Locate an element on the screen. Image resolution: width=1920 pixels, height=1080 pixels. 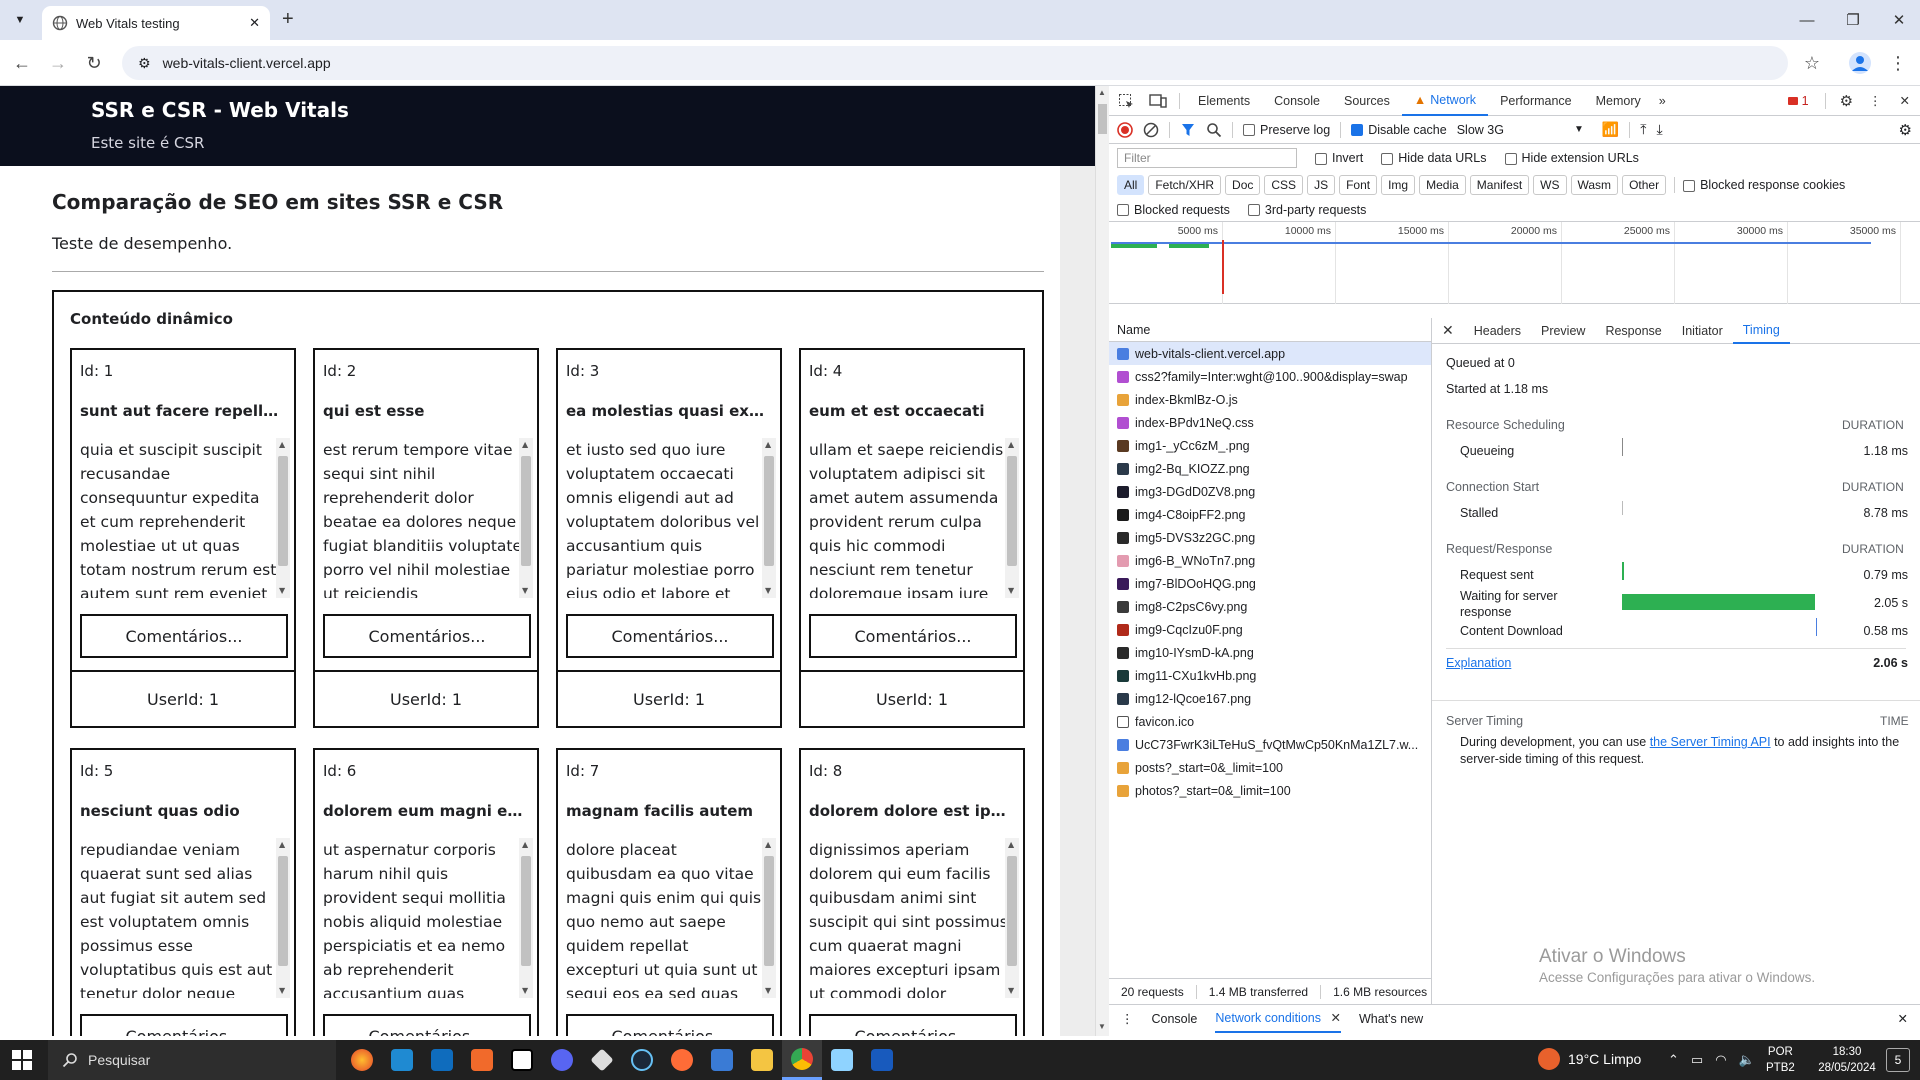
request-row: img8-C2psC6vy.png is located at coordinates (1270, 606).